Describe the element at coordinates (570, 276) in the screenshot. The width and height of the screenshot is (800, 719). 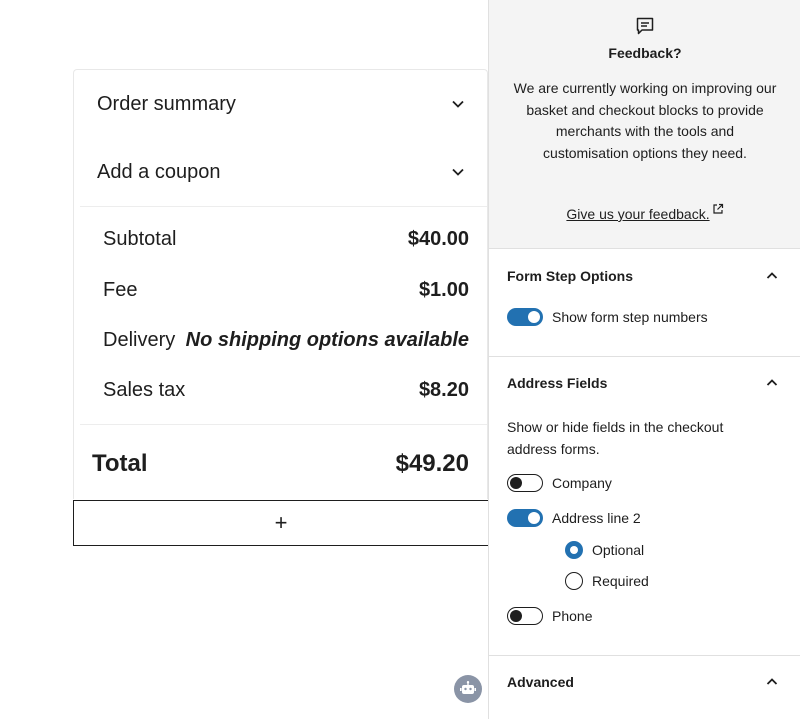
I see `form-step-options-title: Form Step Options` at that location.